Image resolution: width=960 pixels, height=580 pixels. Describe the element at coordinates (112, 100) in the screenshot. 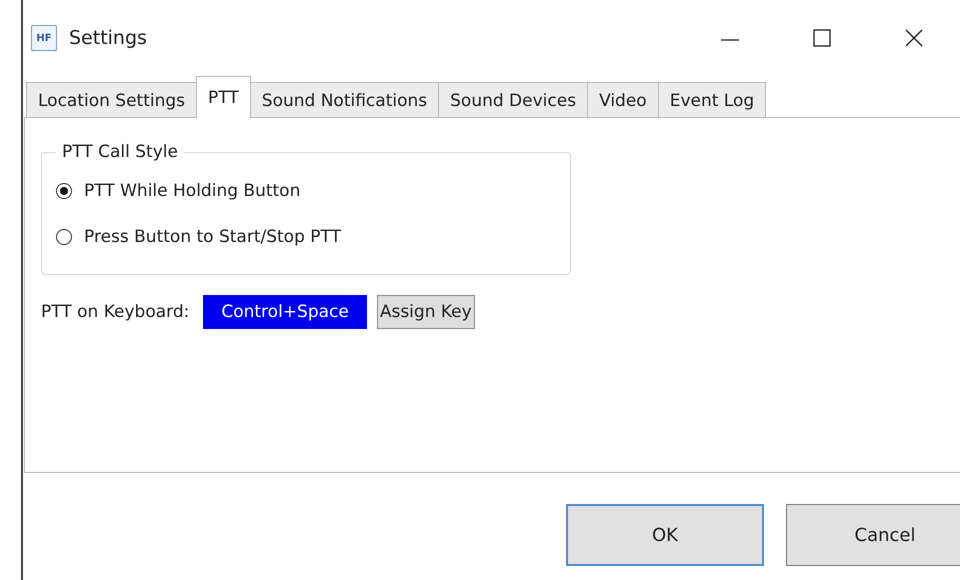

I see `tab: Location Settings` at that location.